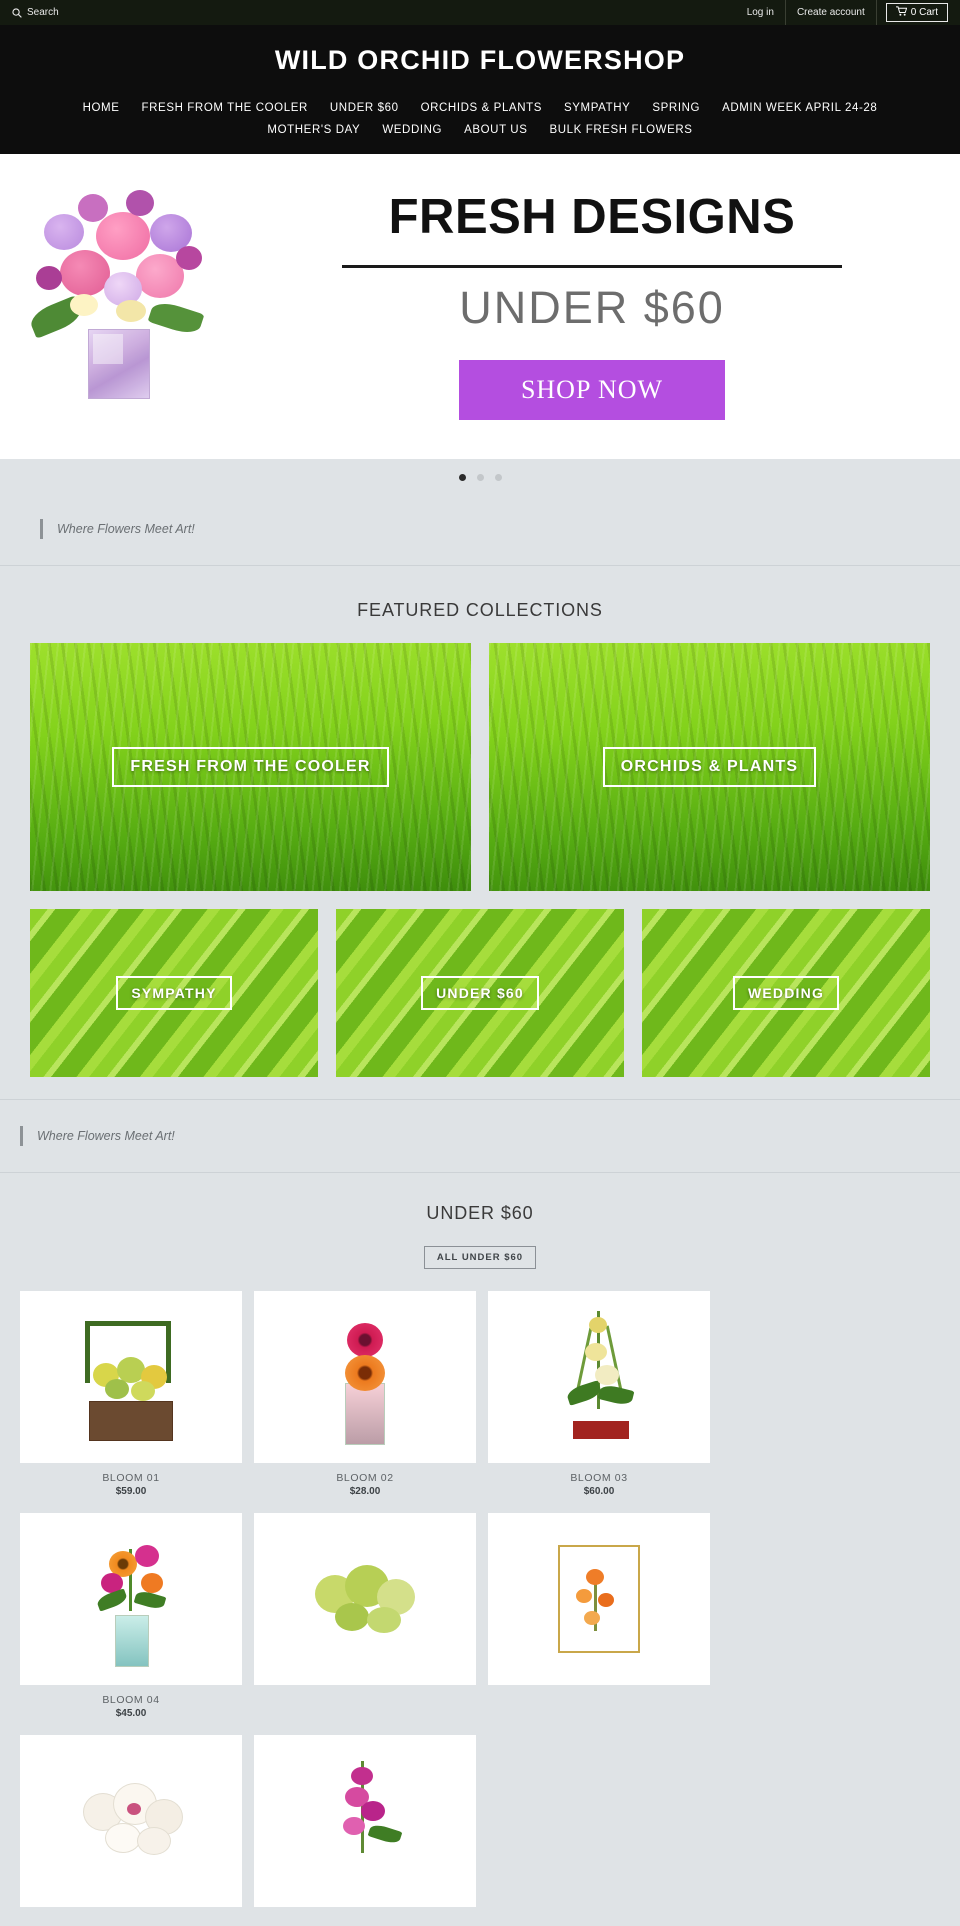 This screenshot has width=960, height=1926. I want to click on collection-label: FRESH FROM THE COOLER, so click(250, 766).